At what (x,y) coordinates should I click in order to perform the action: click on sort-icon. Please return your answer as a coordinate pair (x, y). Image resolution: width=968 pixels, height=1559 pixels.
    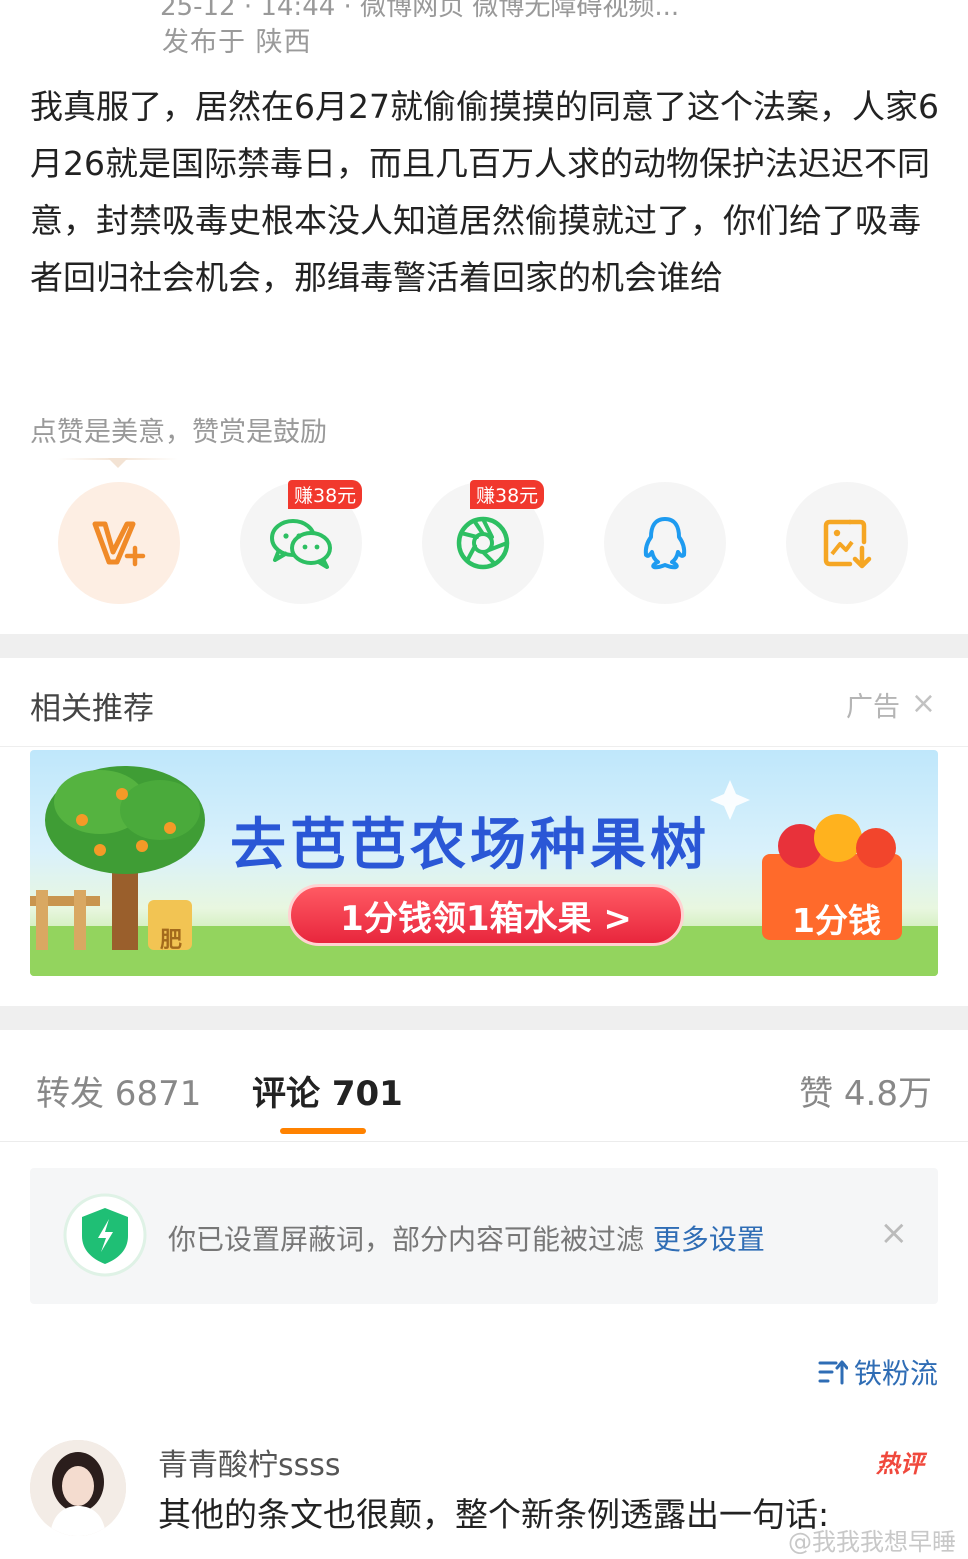
    Looking at the image, I should click on (833, 1372).